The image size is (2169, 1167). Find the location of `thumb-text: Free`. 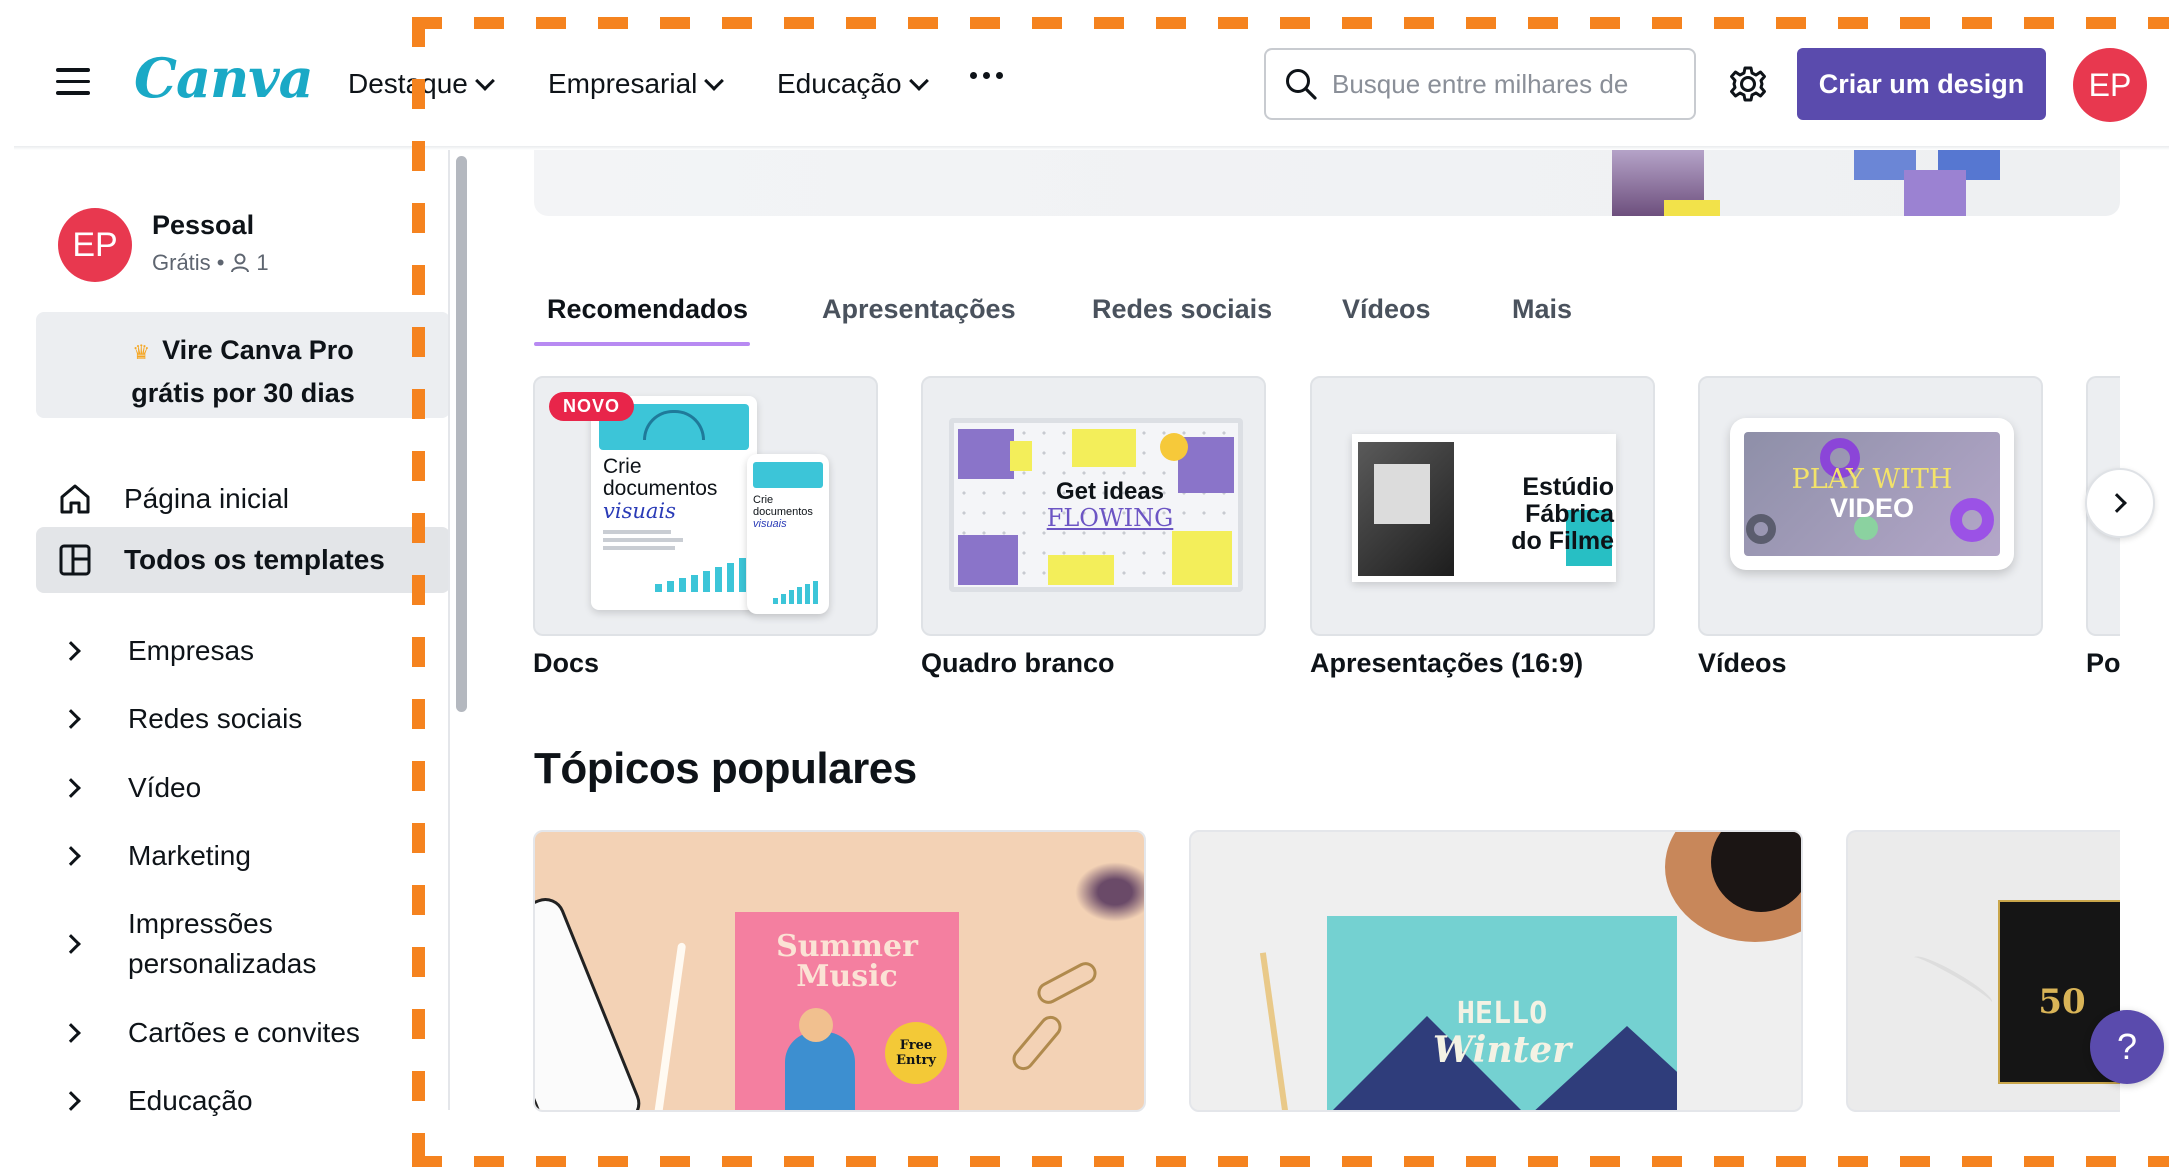

thumb-text: Free is located at coordinates (916, 1045).